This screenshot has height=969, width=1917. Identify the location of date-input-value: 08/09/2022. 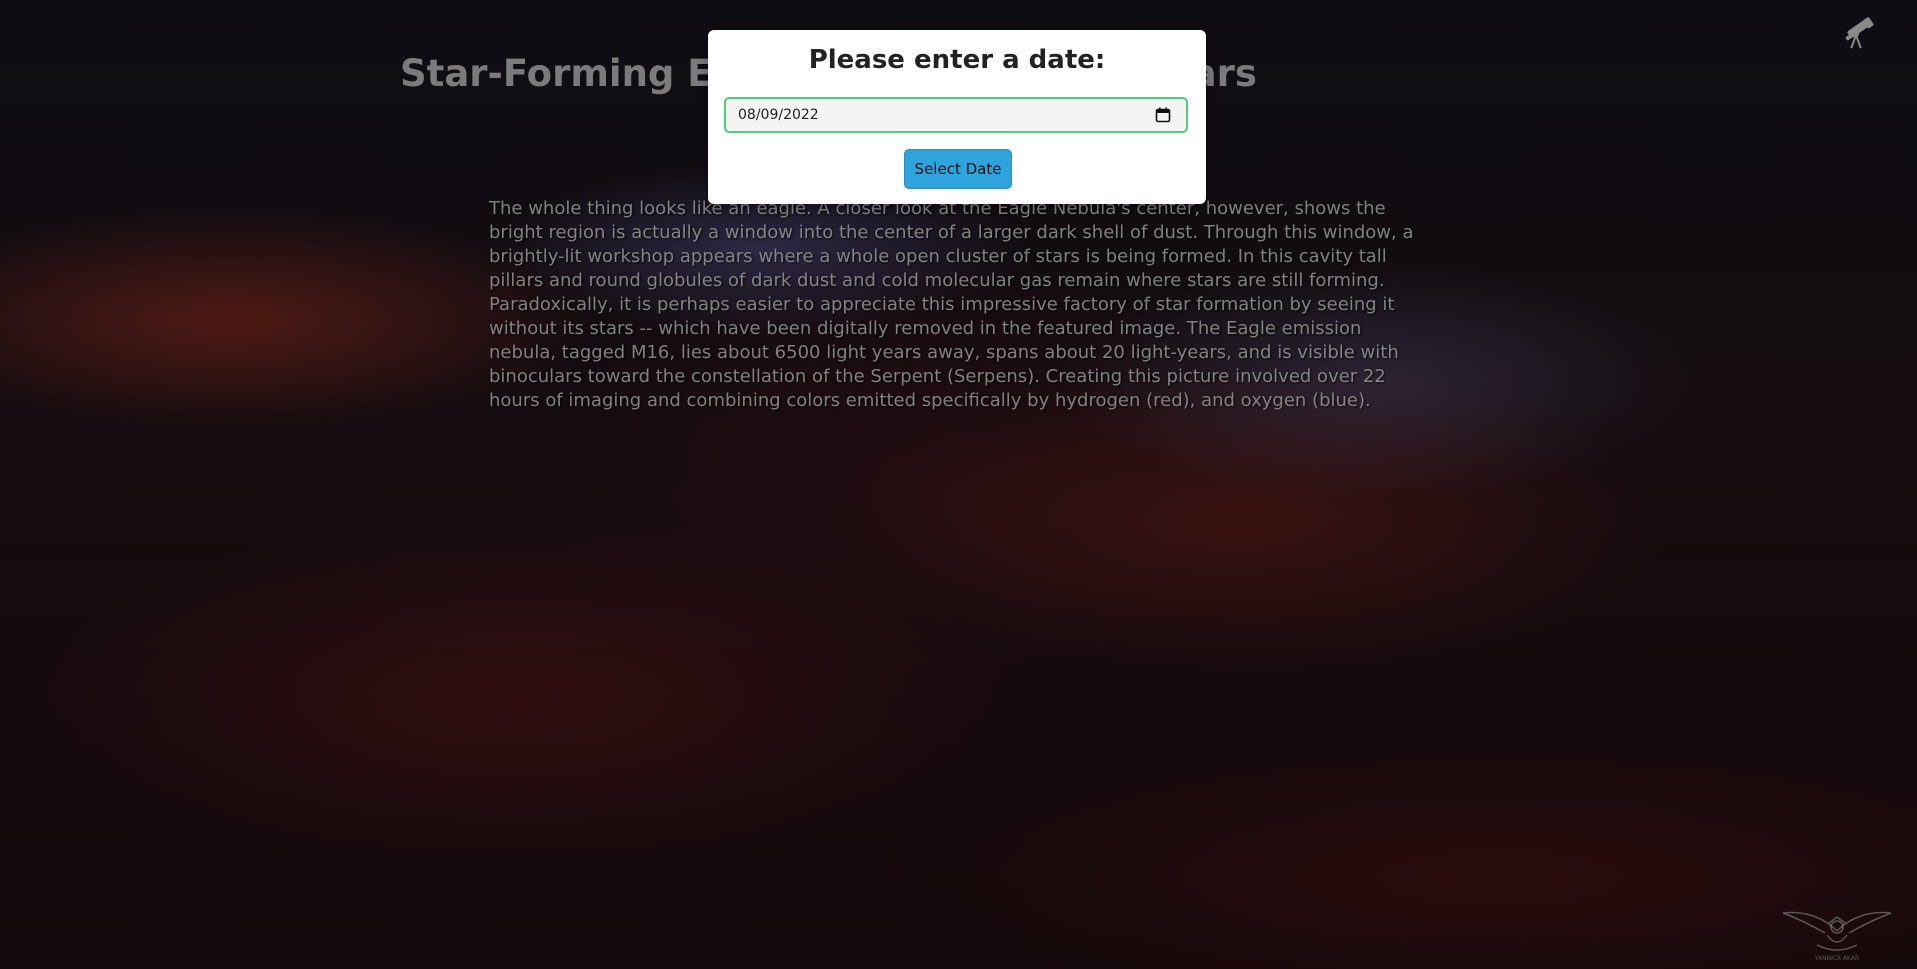
(778, 115).